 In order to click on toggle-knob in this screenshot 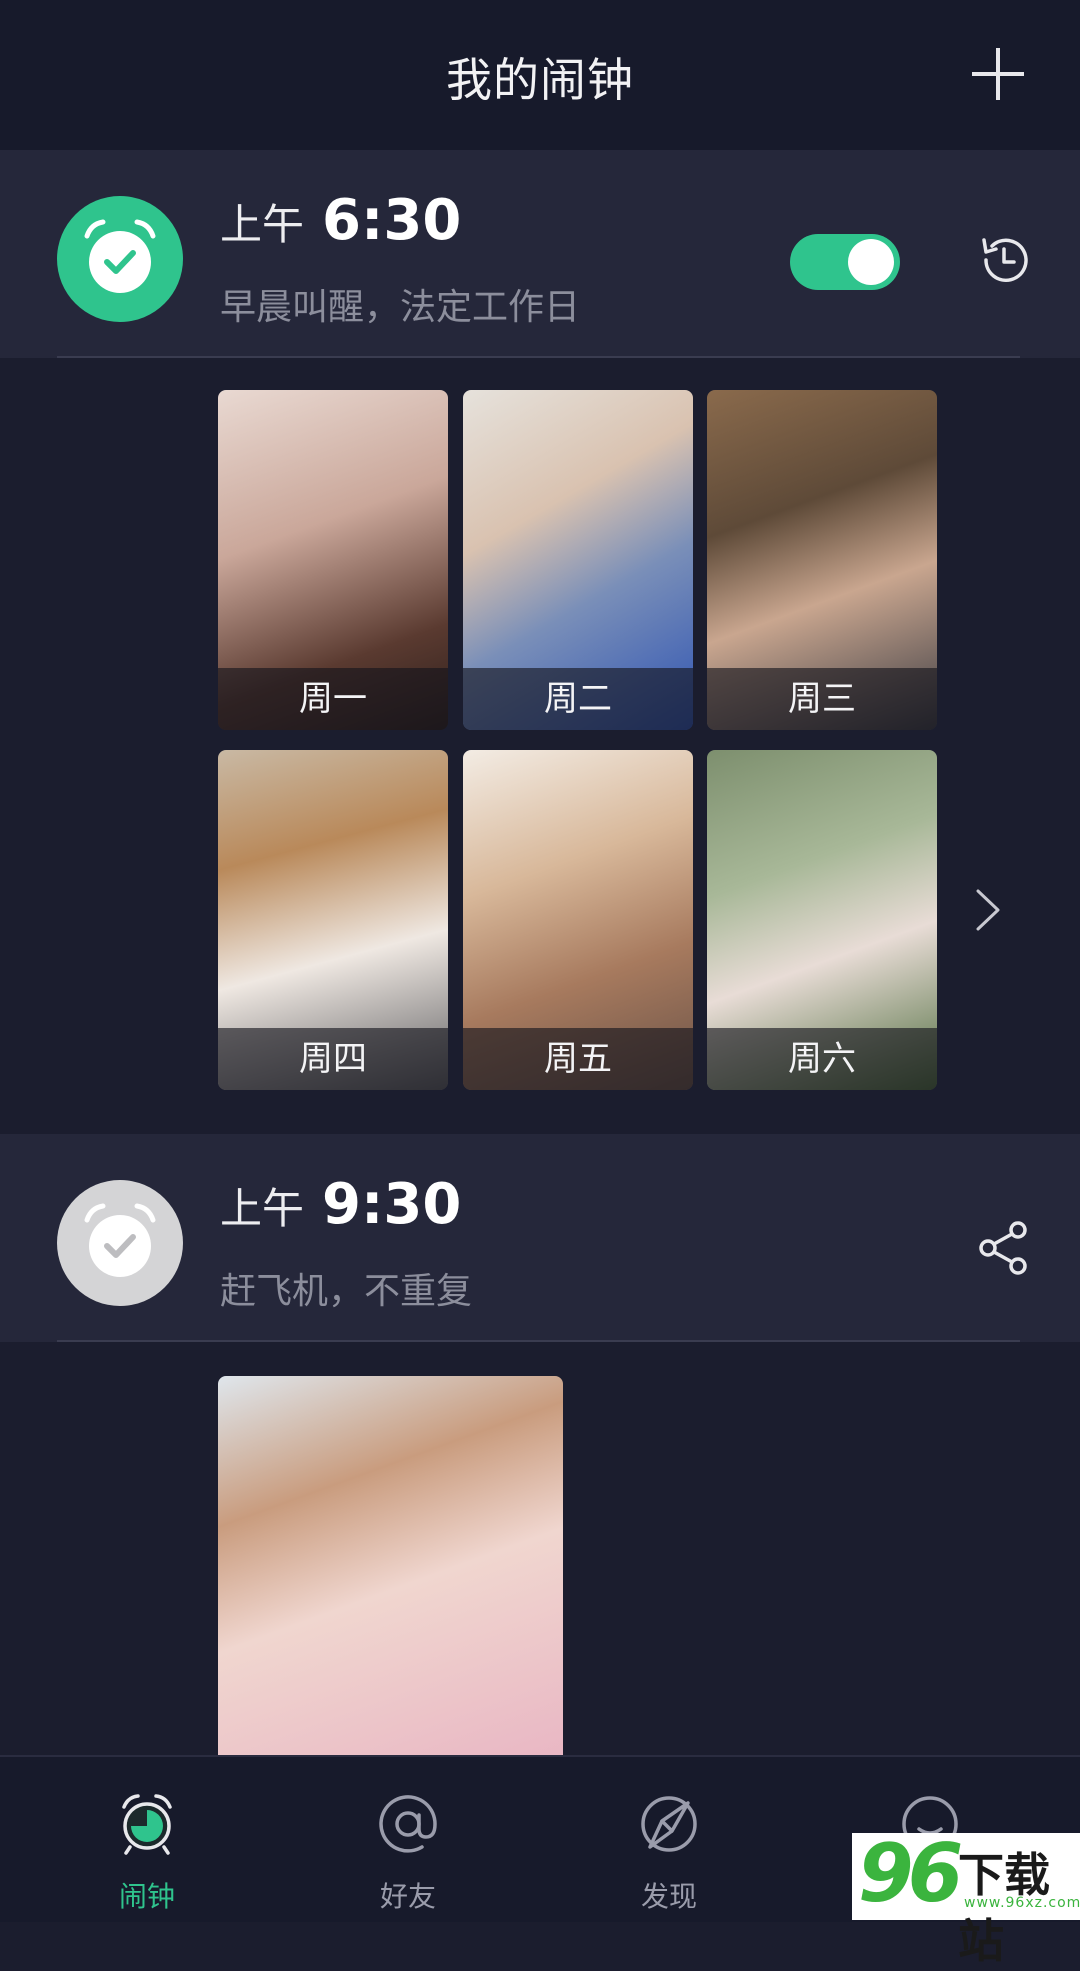, I will do `click(871, 262)`.